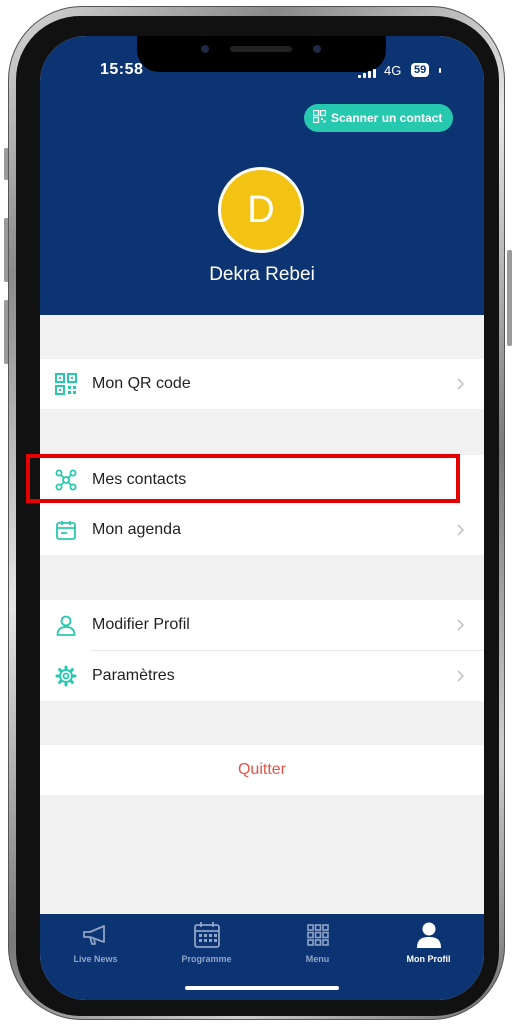  I want to click on home-indicator, so click(262, 988).